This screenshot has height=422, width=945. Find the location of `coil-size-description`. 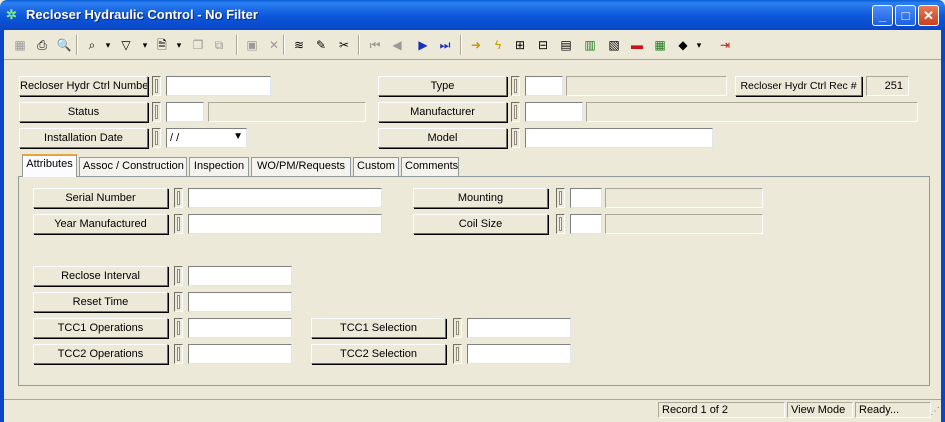

coil-size-description is located at coordinates (684, 224).